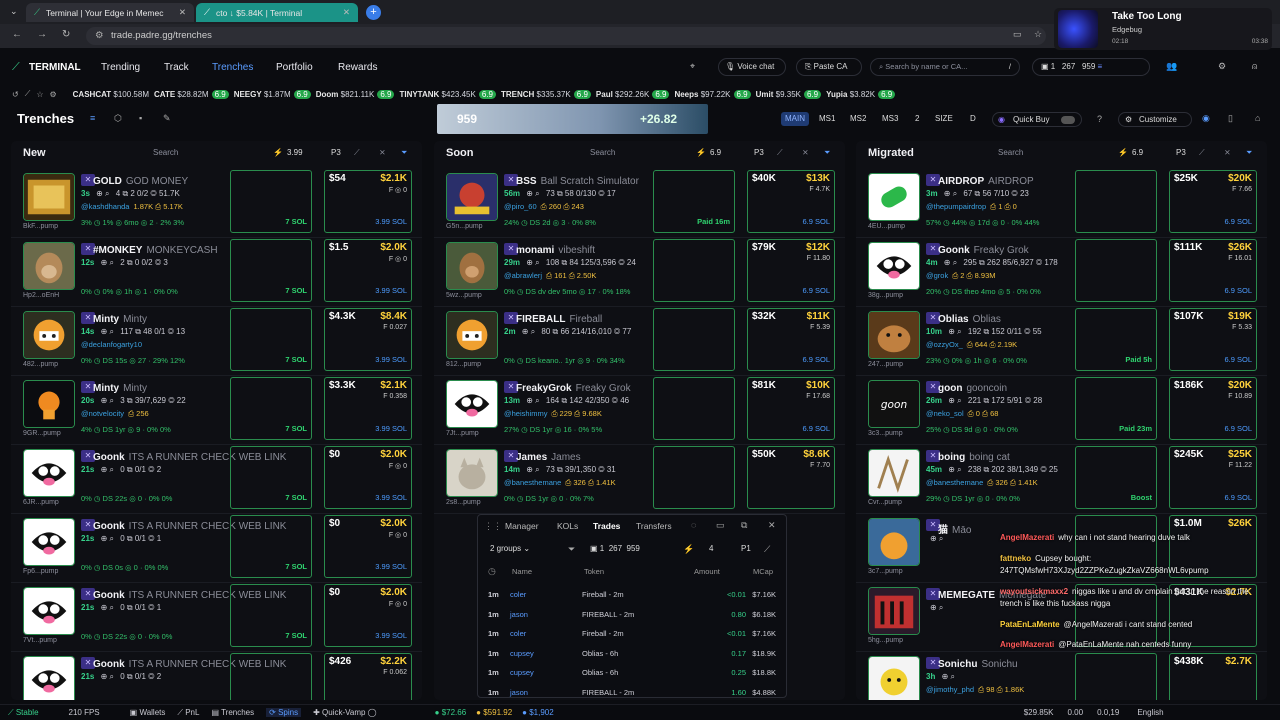 This screenshot has width=1280, height=720. What do you see at coordinates (954, 250) in the screenshot?
I see `token-symbol: Goonk` at bounding box center [954, 250].